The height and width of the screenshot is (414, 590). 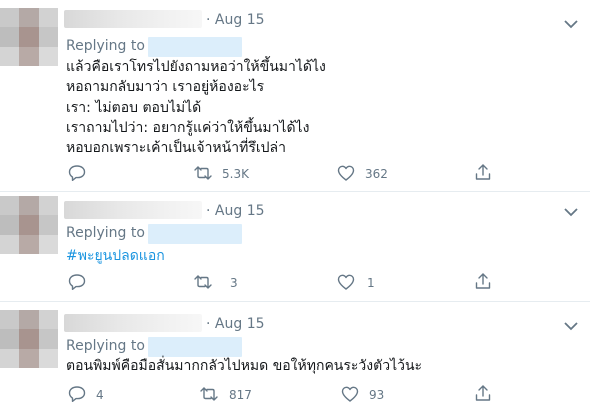 What do you see at coordinates (234, 283) in the screenshot?
I see `retweet-count: 3` at bounding box center [234, 283].